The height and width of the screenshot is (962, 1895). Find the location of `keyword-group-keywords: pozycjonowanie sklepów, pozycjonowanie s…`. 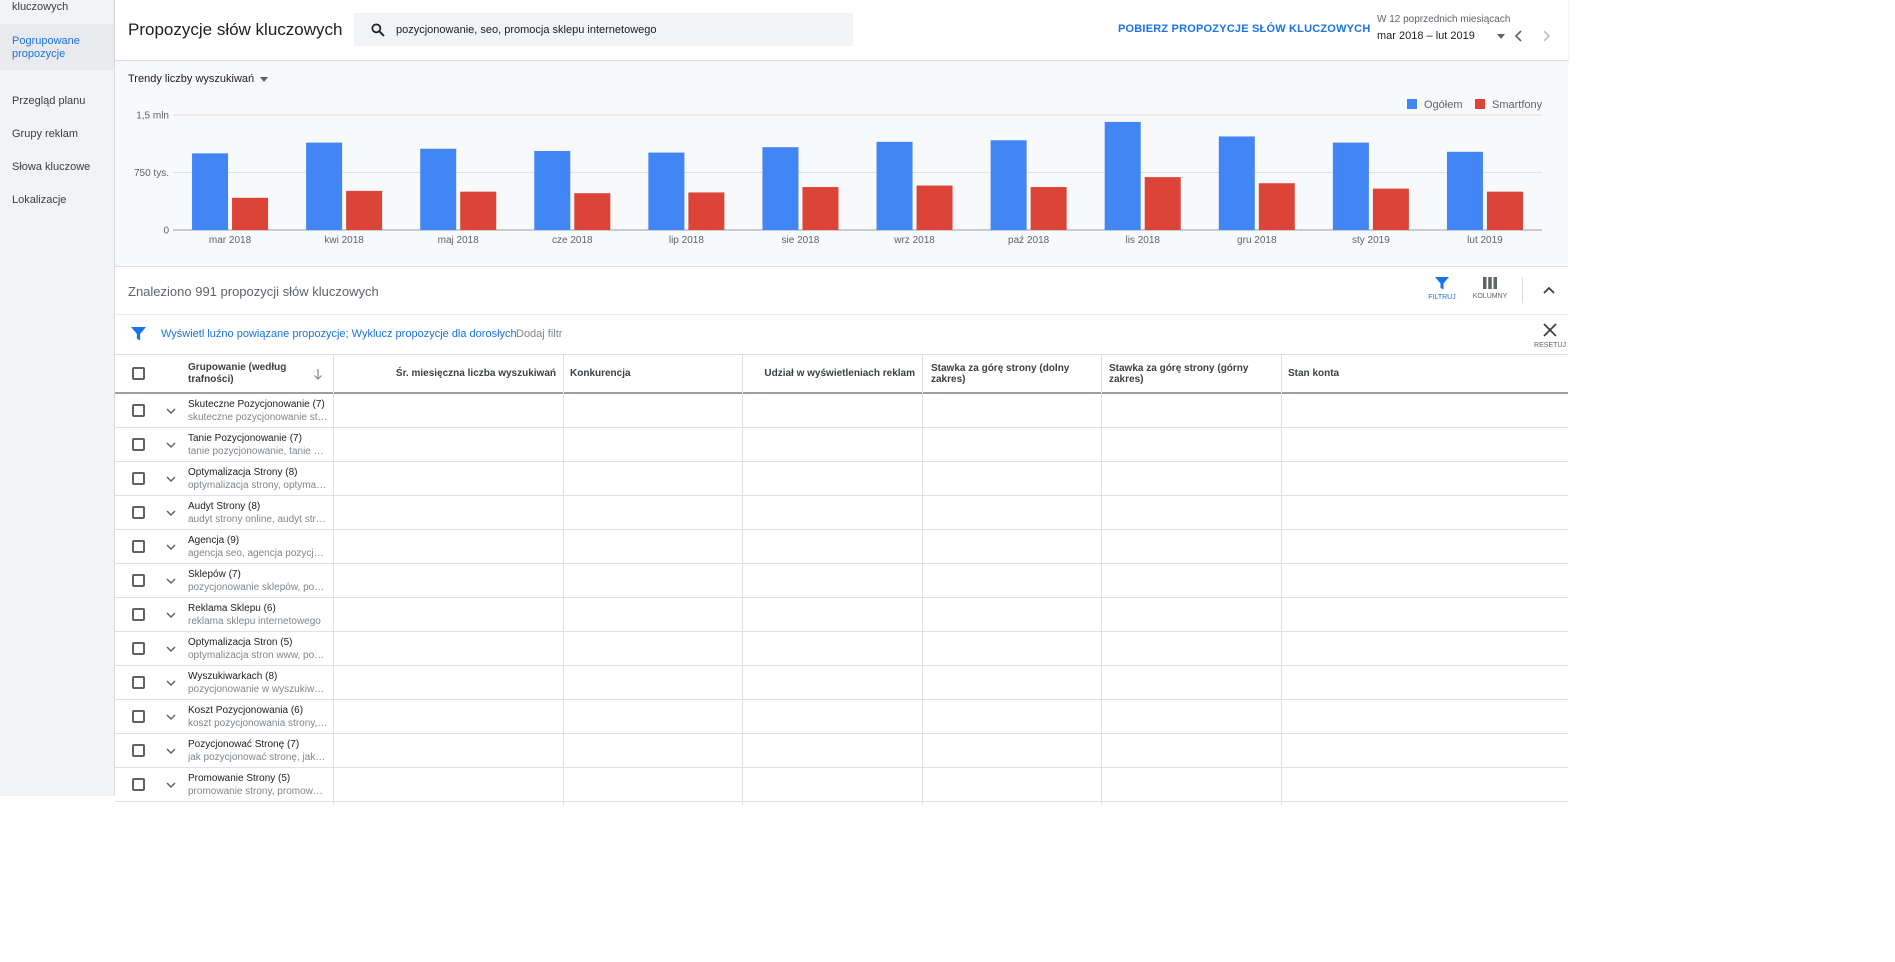

keyword-group-keywords: pozycjonowanie sklepów, pozycjonowanie s… is located at coordinates (258, 587).